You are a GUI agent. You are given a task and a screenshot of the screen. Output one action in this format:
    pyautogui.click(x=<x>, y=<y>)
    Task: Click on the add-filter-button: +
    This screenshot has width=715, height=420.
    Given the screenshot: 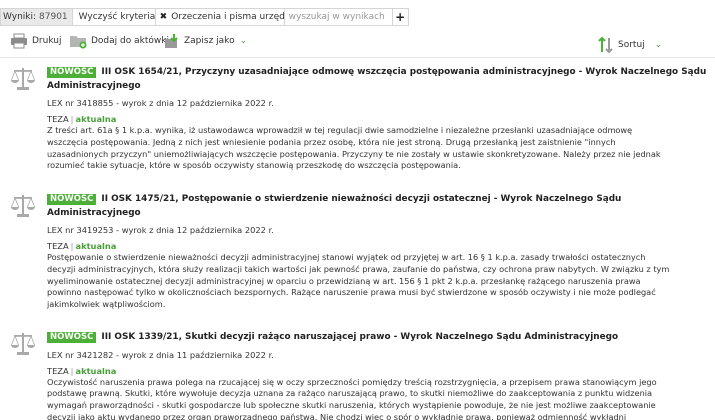 What is the action you would take?
    pyautogui.click(x=400, y=17)
    